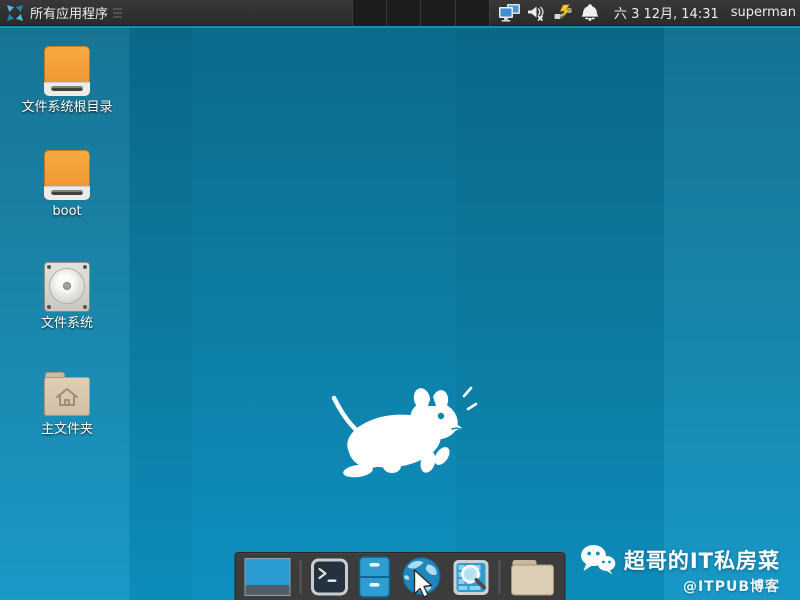  Describe the element at coordinates (598, 560) in the screenshot. I see `wechat-icon` at that location.